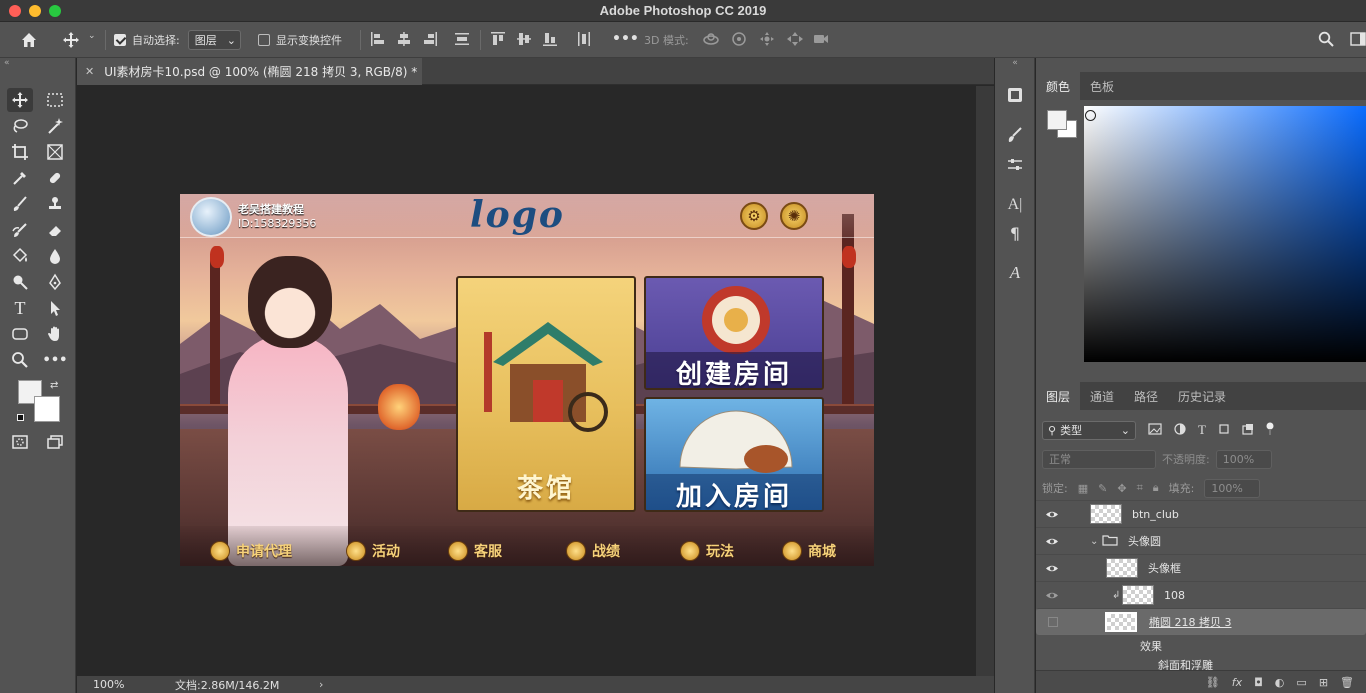  Describe the element at coordinates (20, 178) in the screenshot. I see `eyedropper-tool` at that location.